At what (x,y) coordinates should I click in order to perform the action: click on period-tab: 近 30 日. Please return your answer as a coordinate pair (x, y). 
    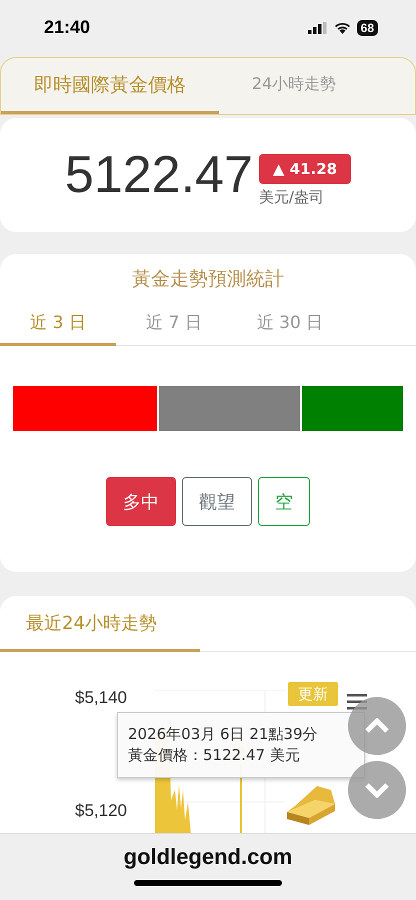
    Looking at the image, I should click on (290, 324).